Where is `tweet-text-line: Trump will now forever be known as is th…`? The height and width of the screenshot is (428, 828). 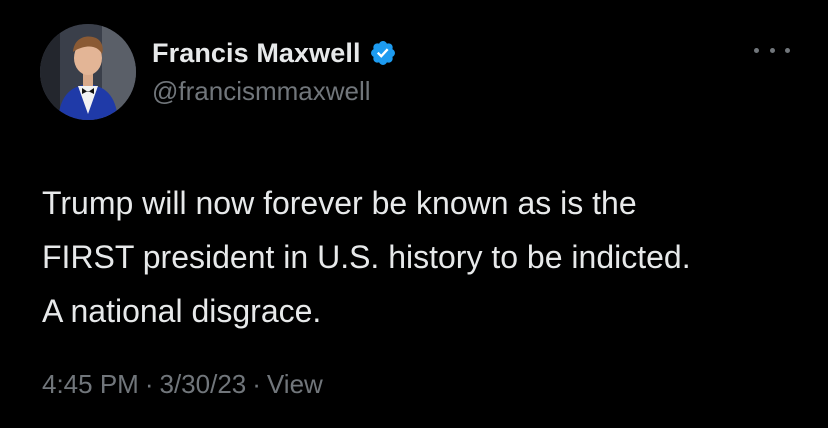 tweet-text-line: Trump will now forever be known as is th… is located at coordinates (339, 203).